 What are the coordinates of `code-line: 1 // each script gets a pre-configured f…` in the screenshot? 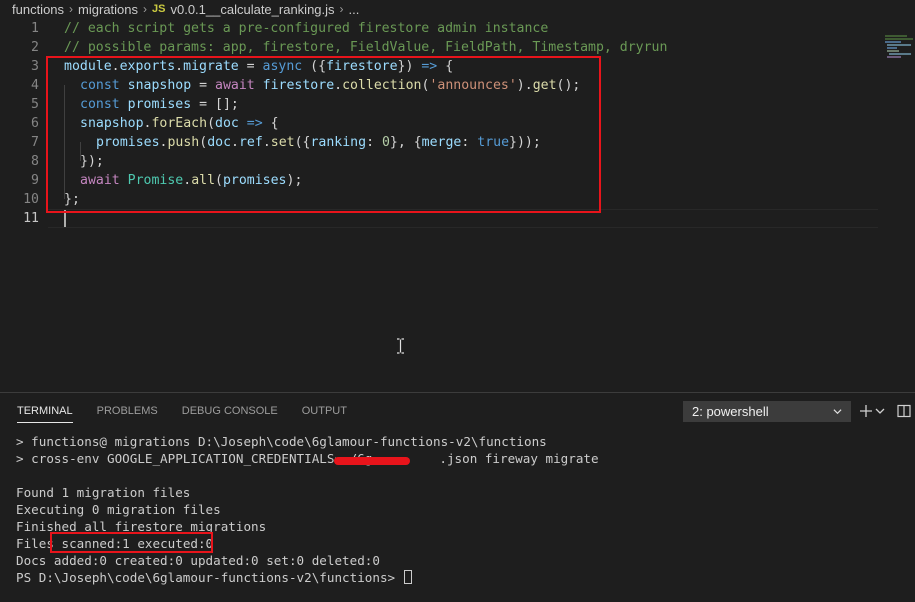 It's located at (440, 28).